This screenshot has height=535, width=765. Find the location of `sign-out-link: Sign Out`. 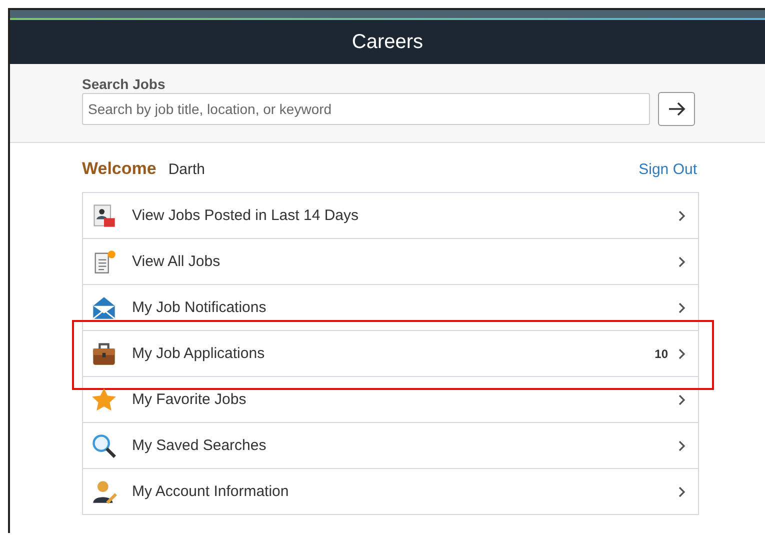

sign-out-link: Sign Out is located at coordinates (667, 169).